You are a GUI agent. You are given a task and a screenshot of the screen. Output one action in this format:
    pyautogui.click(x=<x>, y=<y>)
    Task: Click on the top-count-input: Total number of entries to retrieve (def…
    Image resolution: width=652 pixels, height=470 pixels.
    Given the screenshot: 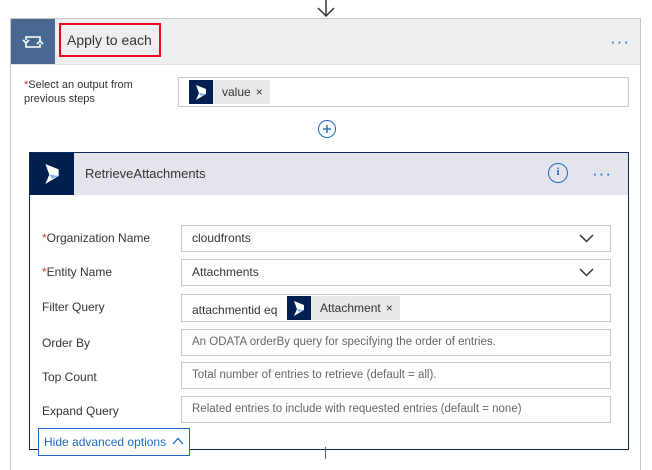 What is the action you would take?
    pyautogui.click(x=396, y=375)
    